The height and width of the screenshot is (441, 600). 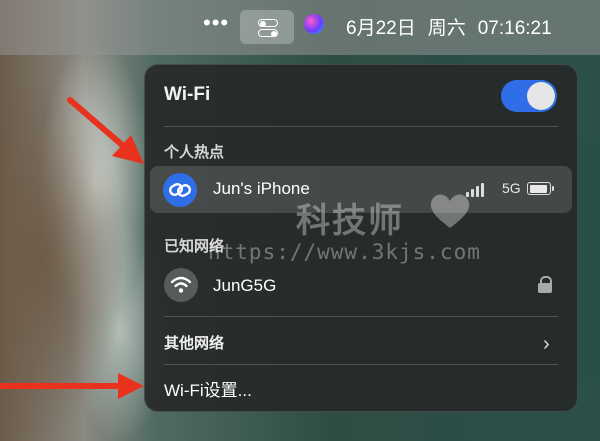 What do you see at coordinates (545, 284) in the screenshot?
I see `lock-icon` at bounding box center [545, 284].